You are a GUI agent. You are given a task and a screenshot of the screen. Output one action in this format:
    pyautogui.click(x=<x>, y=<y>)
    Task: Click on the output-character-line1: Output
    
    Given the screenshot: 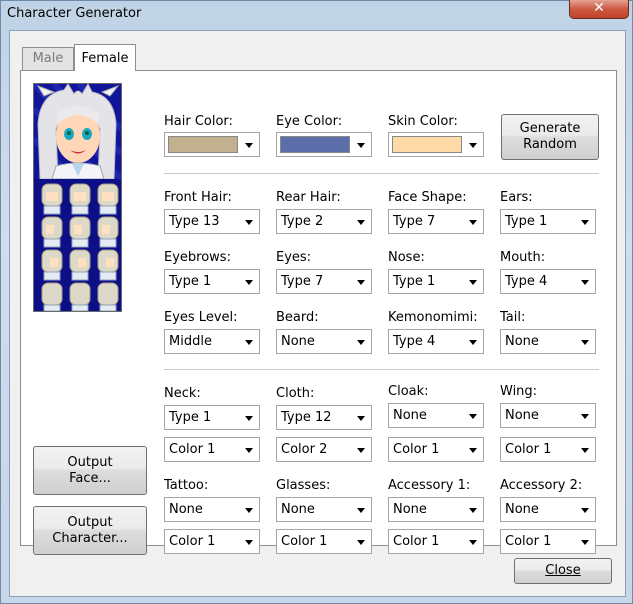 What is the action you would take?
    pyautogui.click(x=90, y=522)
    